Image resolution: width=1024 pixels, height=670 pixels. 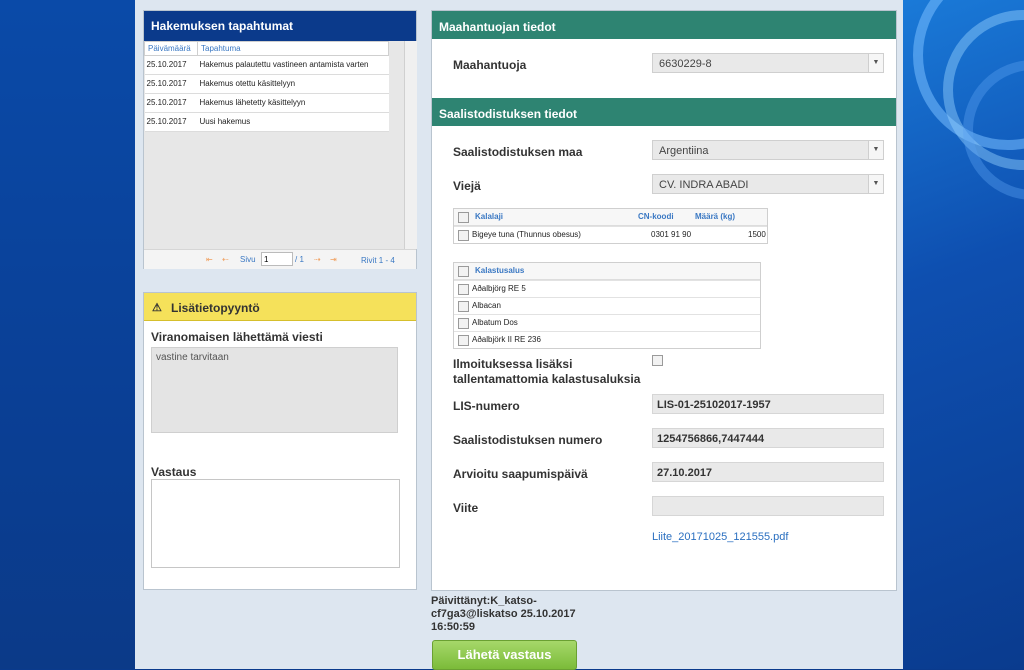 I want to click on attachment-link: Liite_20171025_121555.pdf, so click(x=720, y=537).